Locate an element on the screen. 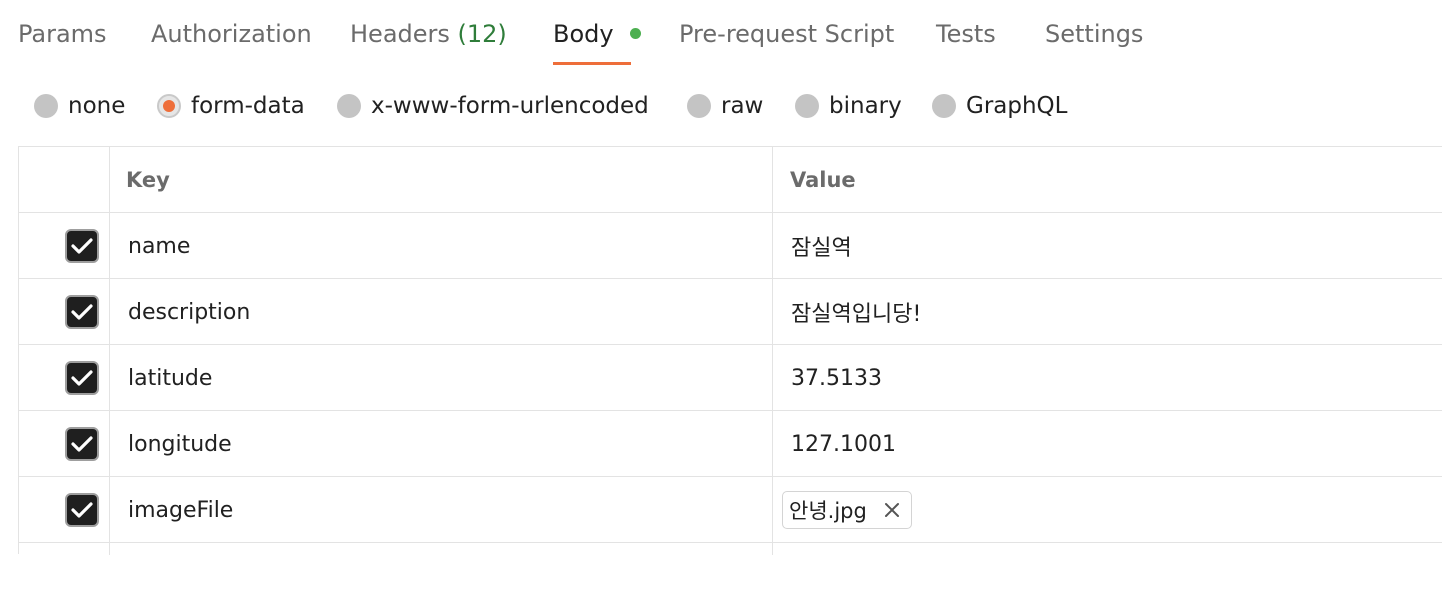 The height and width of the screenshot is (609, 1442). radio-label: none is located at coordinates (97, 106).